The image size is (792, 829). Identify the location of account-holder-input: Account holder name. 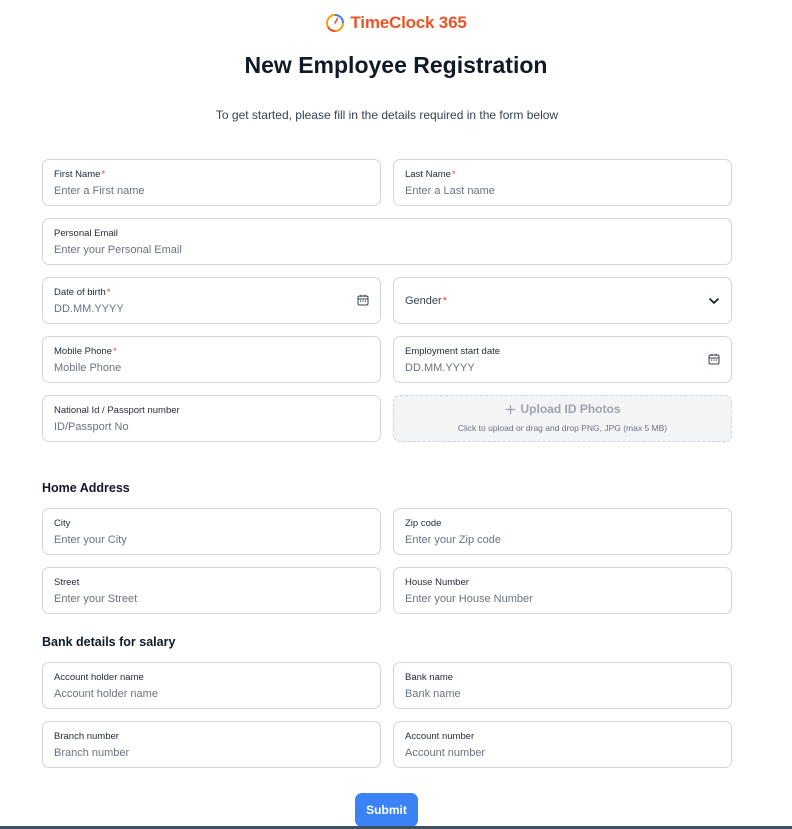
(211, 694).